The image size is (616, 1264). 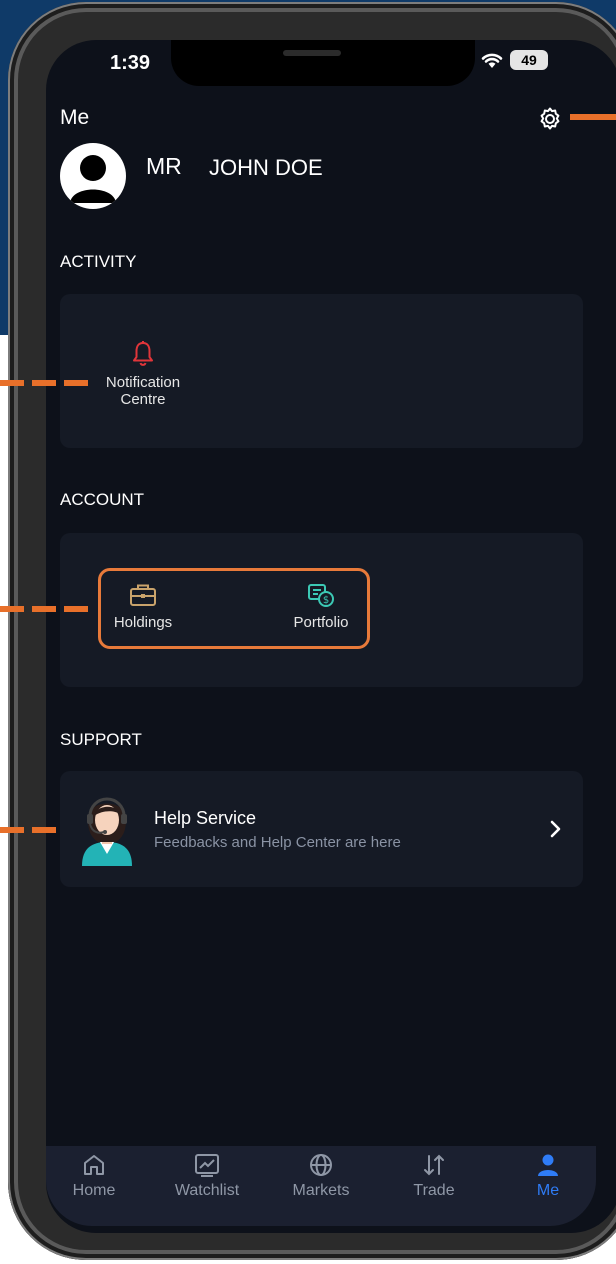 I want to click on avatar, so click(x=93, y=176).